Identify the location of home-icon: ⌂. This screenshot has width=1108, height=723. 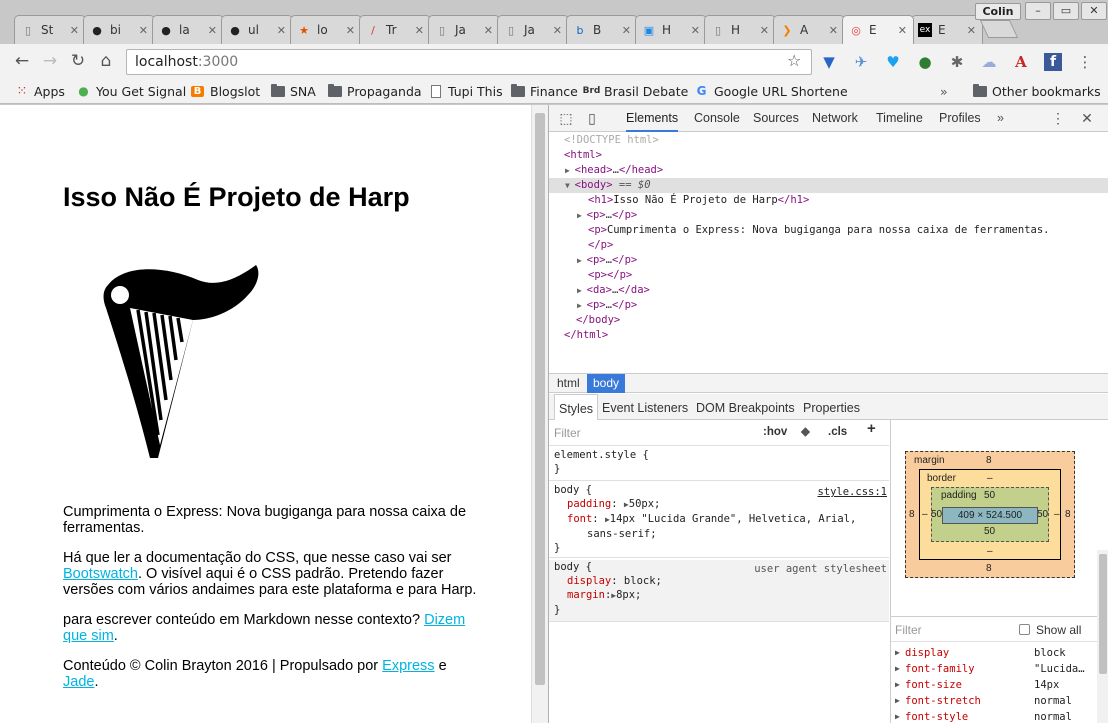
(106, 61).